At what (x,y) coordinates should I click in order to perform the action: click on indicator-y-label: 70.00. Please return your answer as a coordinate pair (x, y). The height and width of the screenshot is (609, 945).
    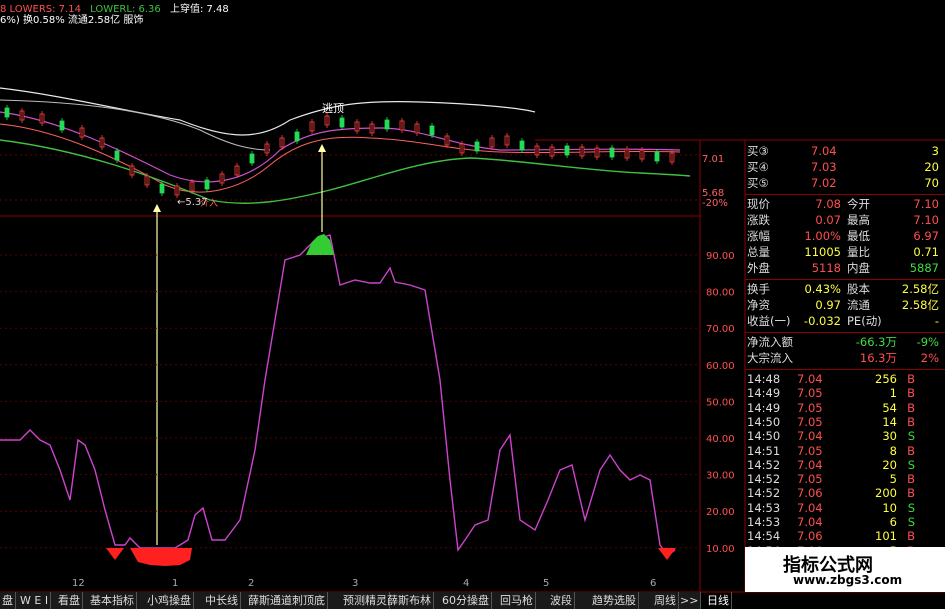
    Looking at the image, I should click on (720, 329).